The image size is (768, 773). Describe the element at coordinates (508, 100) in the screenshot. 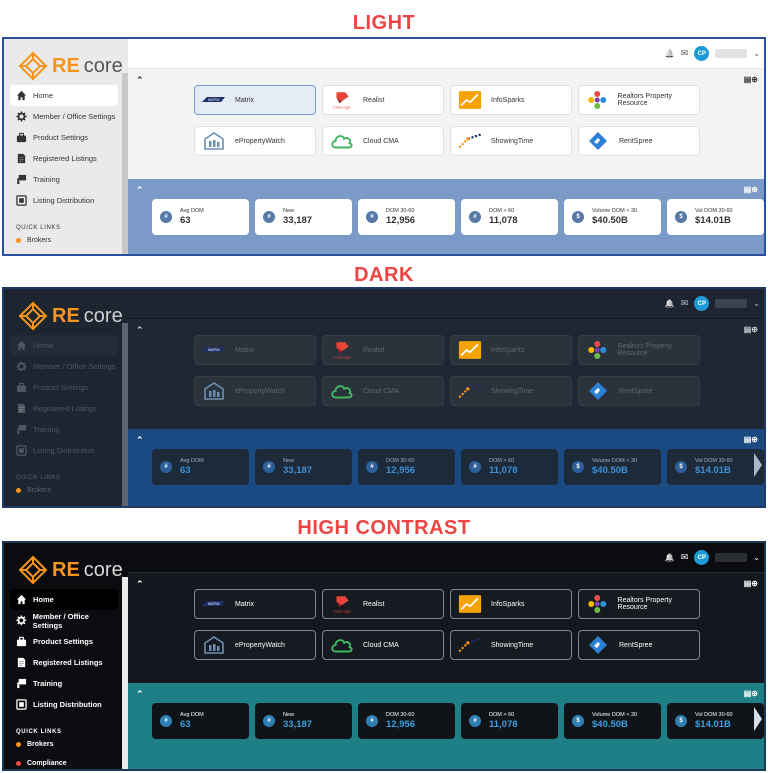

I see `app-tile-label: InfoSparks` at that location.